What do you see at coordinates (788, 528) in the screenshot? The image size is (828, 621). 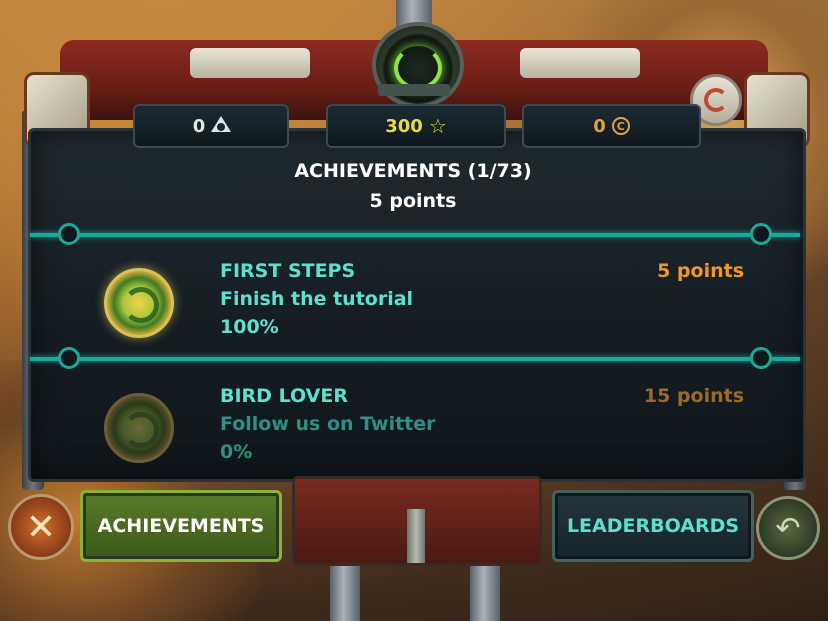 I see `back-icon: ↶` at bounding box center [788, 528].